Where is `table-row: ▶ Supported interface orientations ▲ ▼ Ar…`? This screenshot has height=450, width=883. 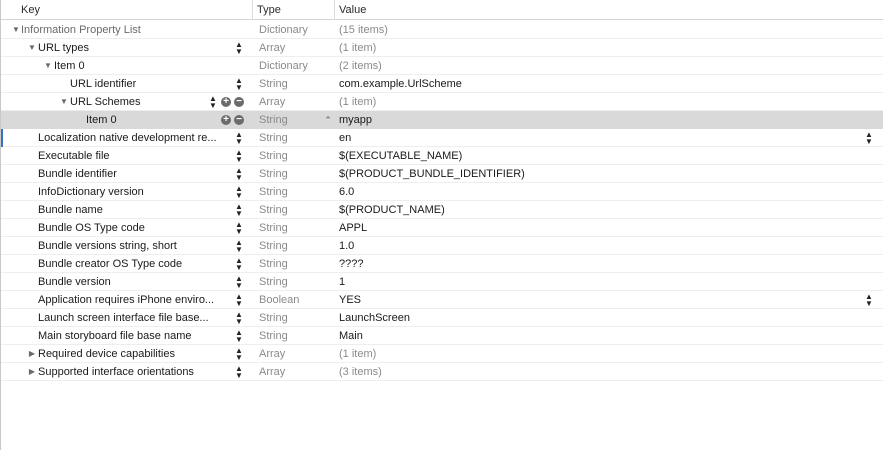 table-row: ▶ Supported interface orientations ▲ ▼ Ar… is located at coordinates (442, 372).